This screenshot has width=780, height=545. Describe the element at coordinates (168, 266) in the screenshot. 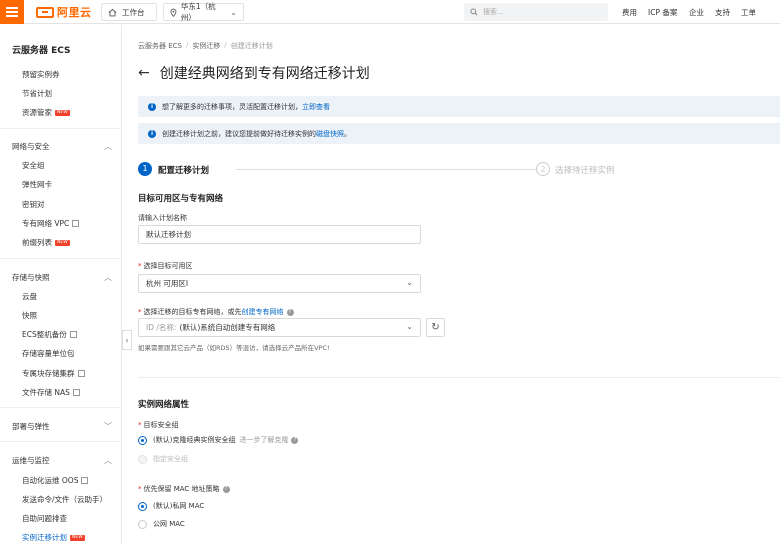

I see `label-text: 选择目标可用区` at that location.